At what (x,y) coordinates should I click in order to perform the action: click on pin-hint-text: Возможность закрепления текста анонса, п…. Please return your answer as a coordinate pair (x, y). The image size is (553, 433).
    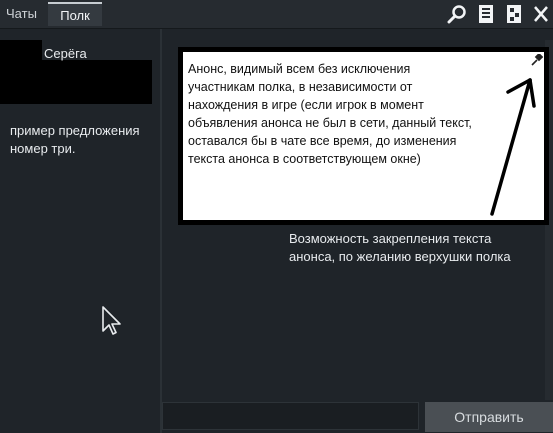
    Looking at the image, I should click on (400, 247).